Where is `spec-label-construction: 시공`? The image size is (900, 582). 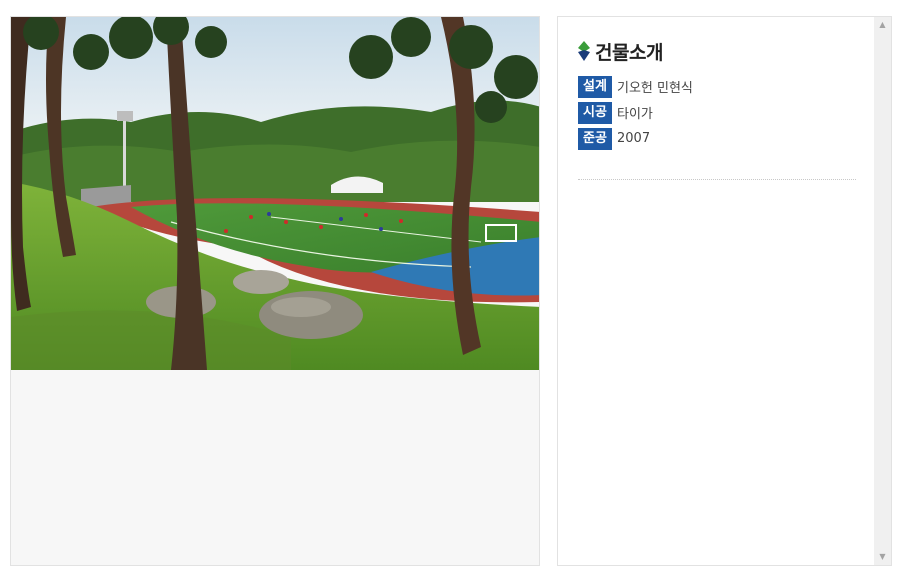 spec-label-construction: 시공 is located at coordinates (595, 112).